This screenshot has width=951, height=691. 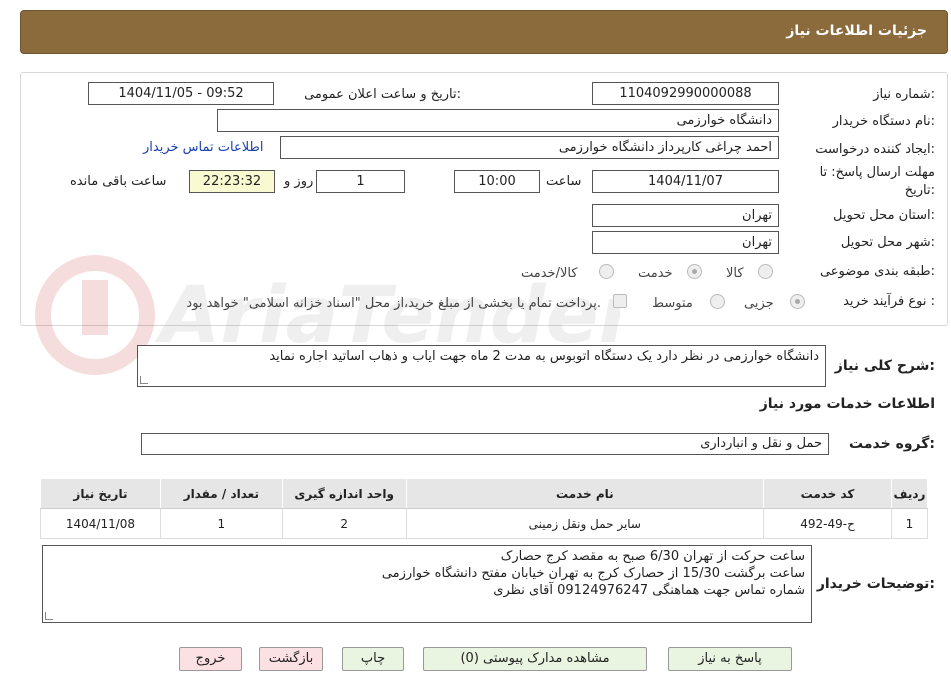 I want to click on category-label: طبقه بندی موضوعی:, so click(x=877, y=271).